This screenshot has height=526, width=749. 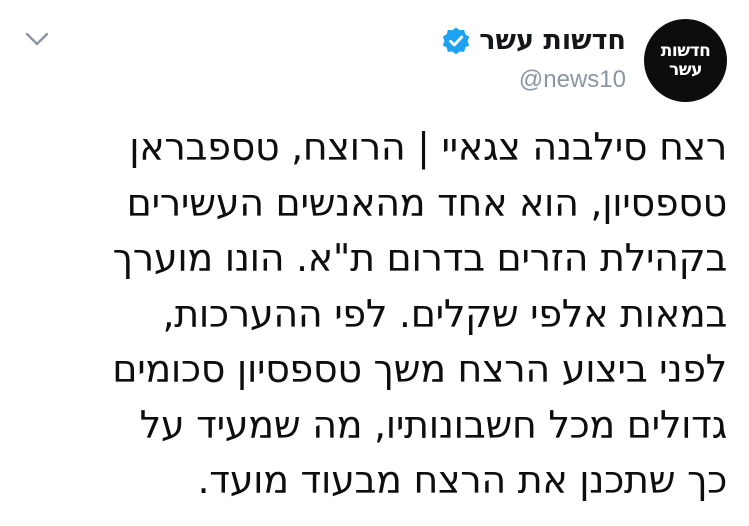 I want to click on tweet-text-line: לפני ביצוע הרצח משך טספסיון סכומים, so click(x=419, y=369).